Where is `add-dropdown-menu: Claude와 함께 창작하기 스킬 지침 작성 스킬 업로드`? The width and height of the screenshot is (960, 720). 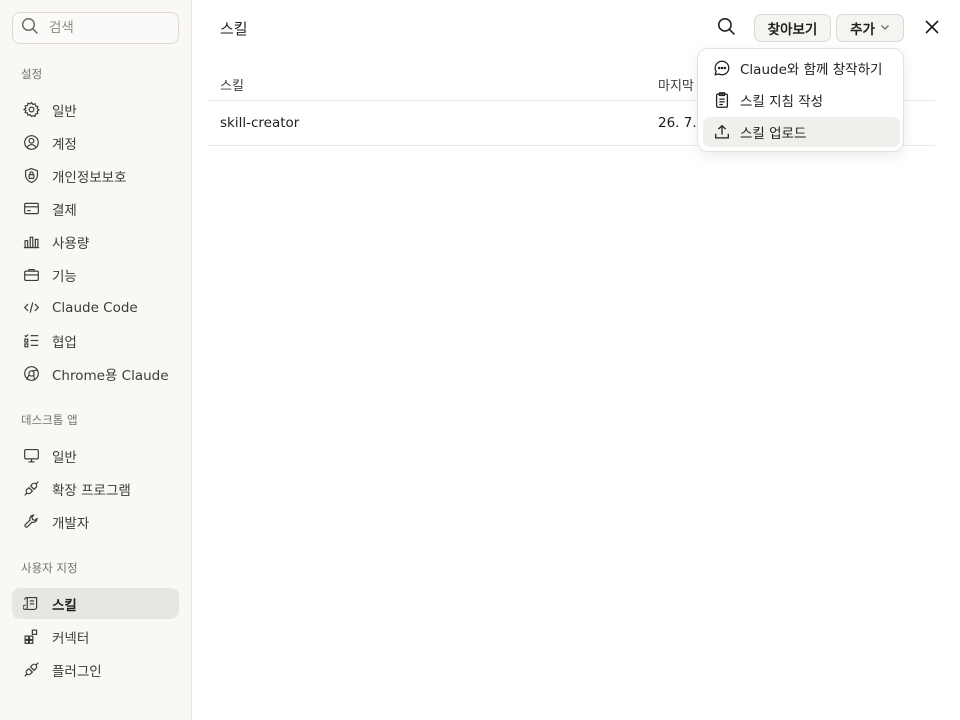
add-dropdown-menu: Claude와 함께 창작하기 스킬 지침 작성 스킬 업로드 is located at coordinates (800, 100).